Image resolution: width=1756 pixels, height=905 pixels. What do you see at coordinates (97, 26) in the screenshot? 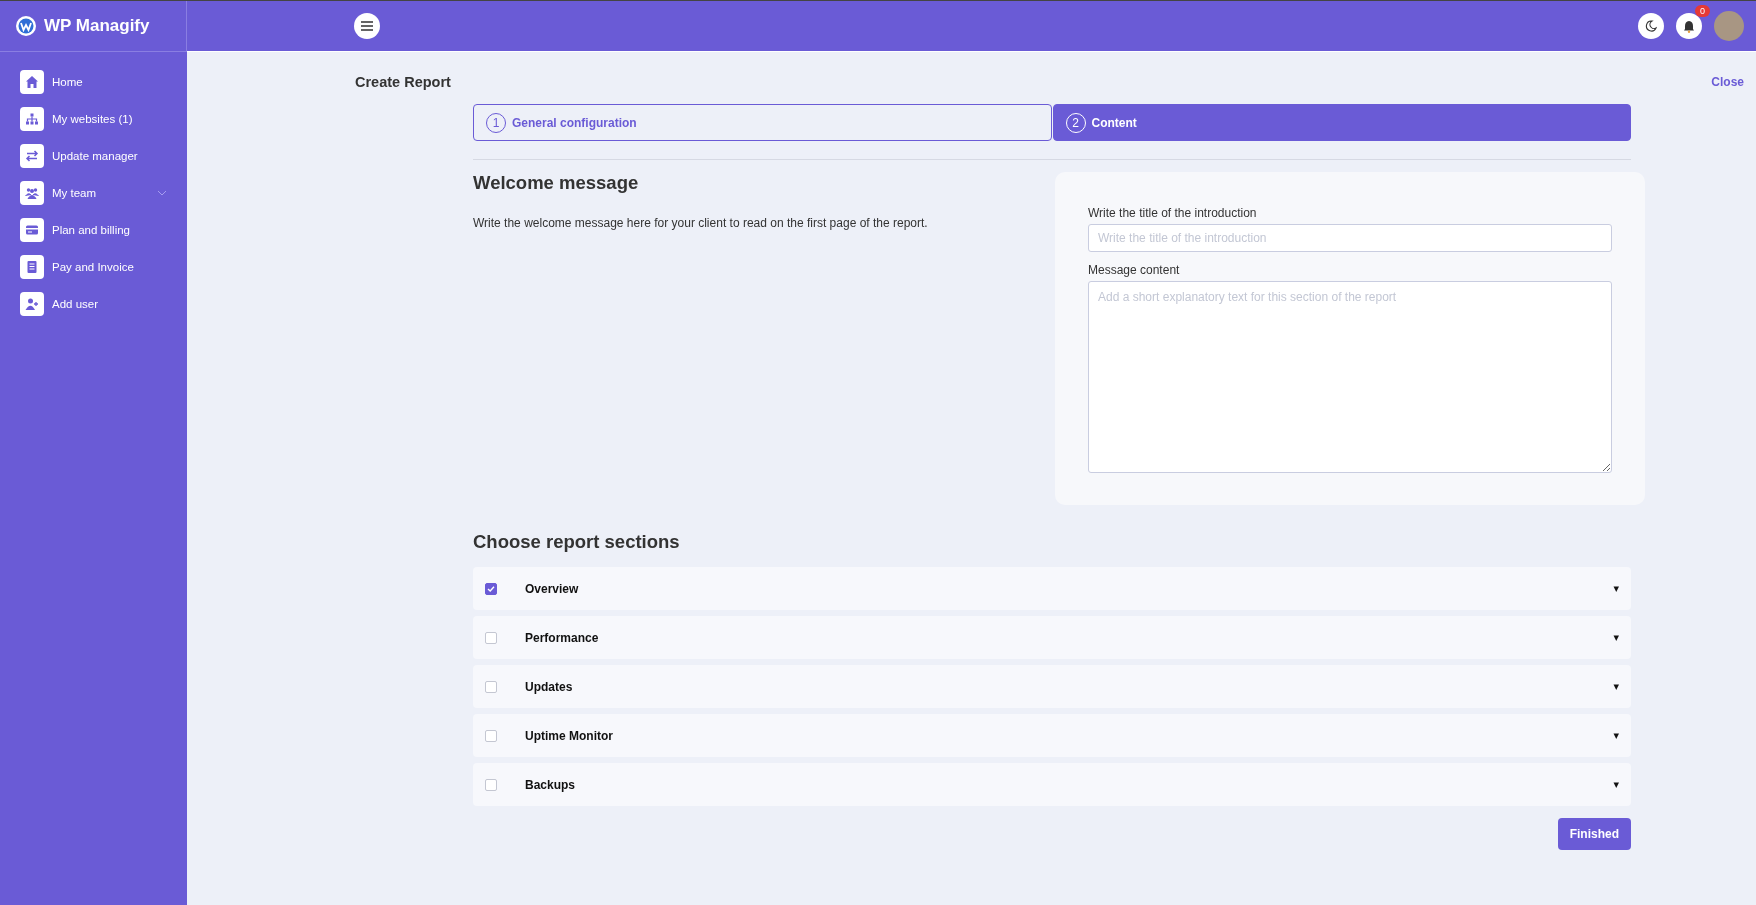
I see `brand-name: WP Managify` at bounding box center [97, 26].